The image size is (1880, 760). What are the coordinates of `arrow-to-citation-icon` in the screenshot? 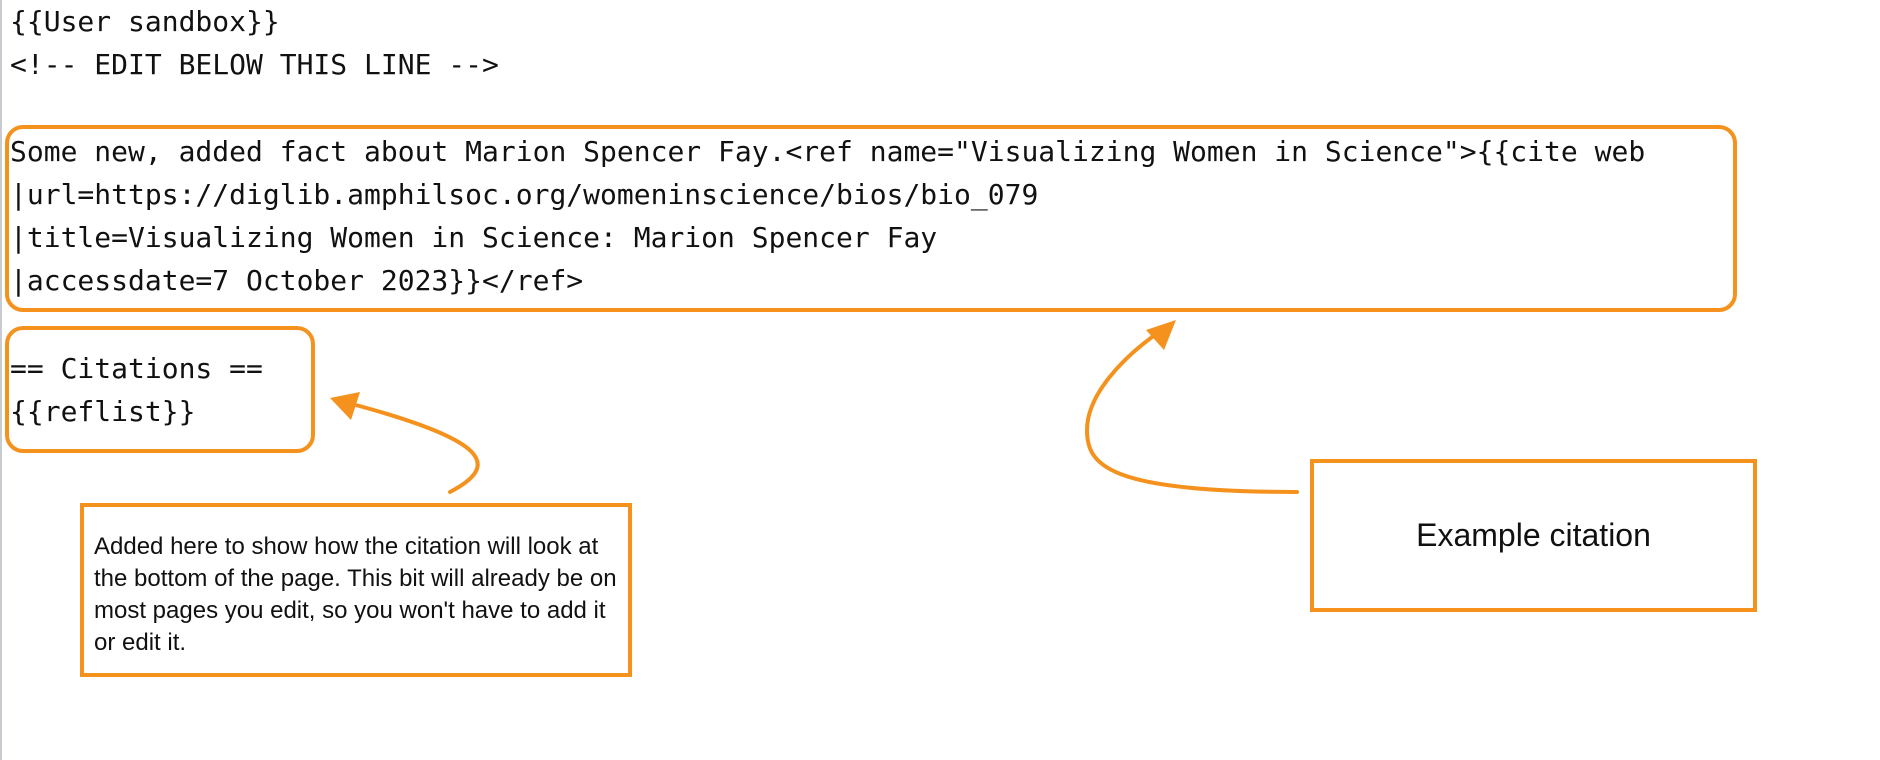 It's located at (1191, 407).